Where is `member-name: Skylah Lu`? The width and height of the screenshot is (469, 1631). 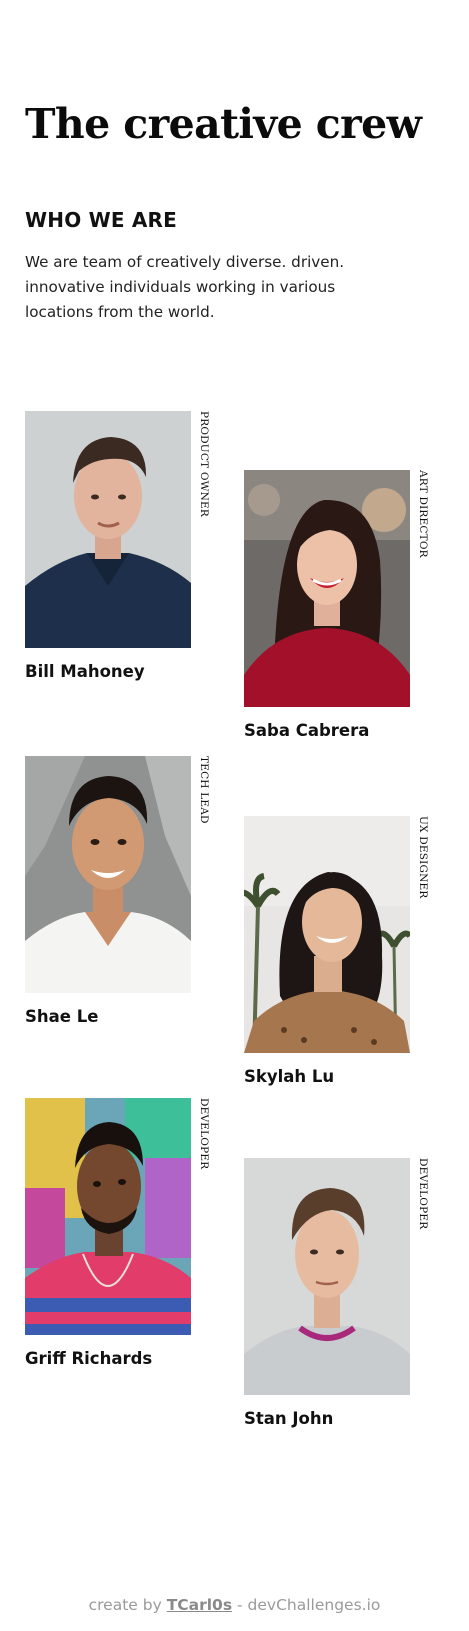
member-name: Skylah Lu is located at coordinates (289, 1076).